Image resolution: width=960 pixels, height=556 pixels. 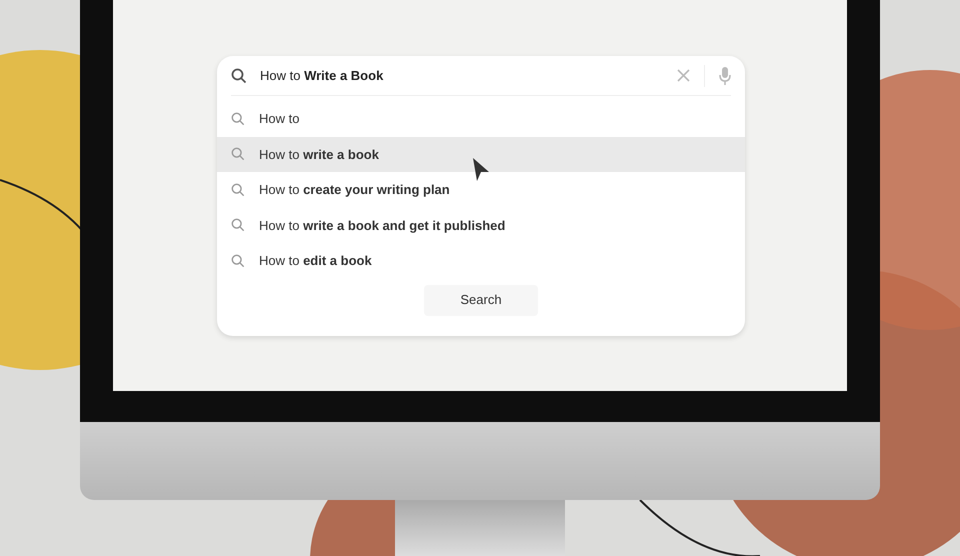 I want to click on close-icon, so click(x=683, y=75).